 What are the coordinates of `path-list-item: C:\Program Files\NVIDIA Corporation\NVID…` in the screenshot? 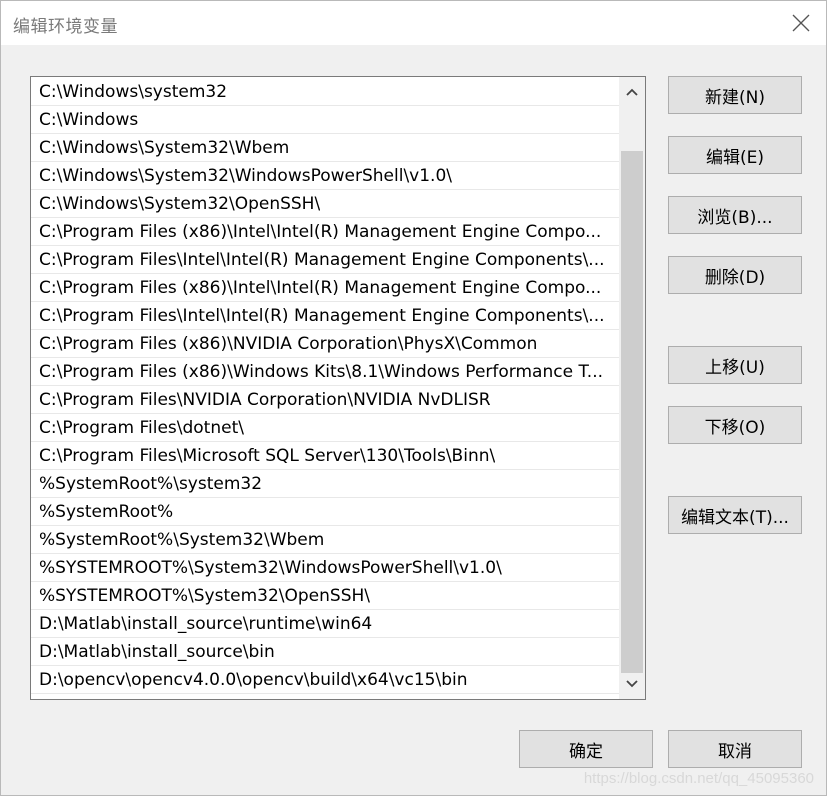 It's located at (325, 400).